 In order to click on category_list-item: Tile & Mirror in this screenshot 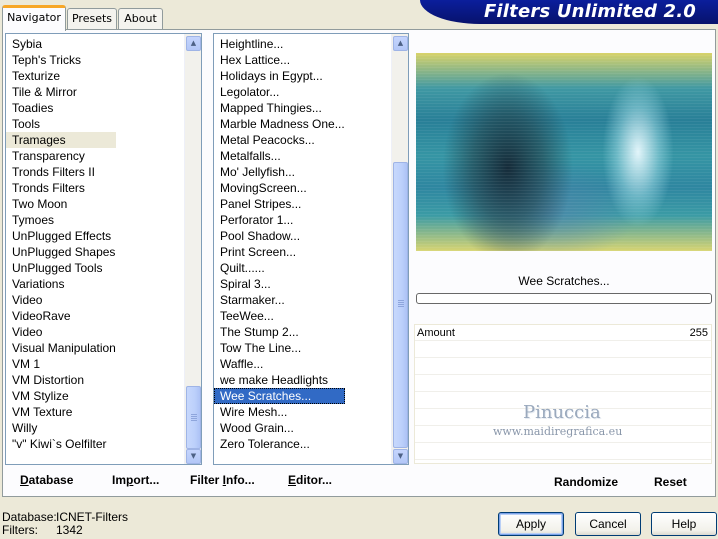, I will do `click(61, 92)`.